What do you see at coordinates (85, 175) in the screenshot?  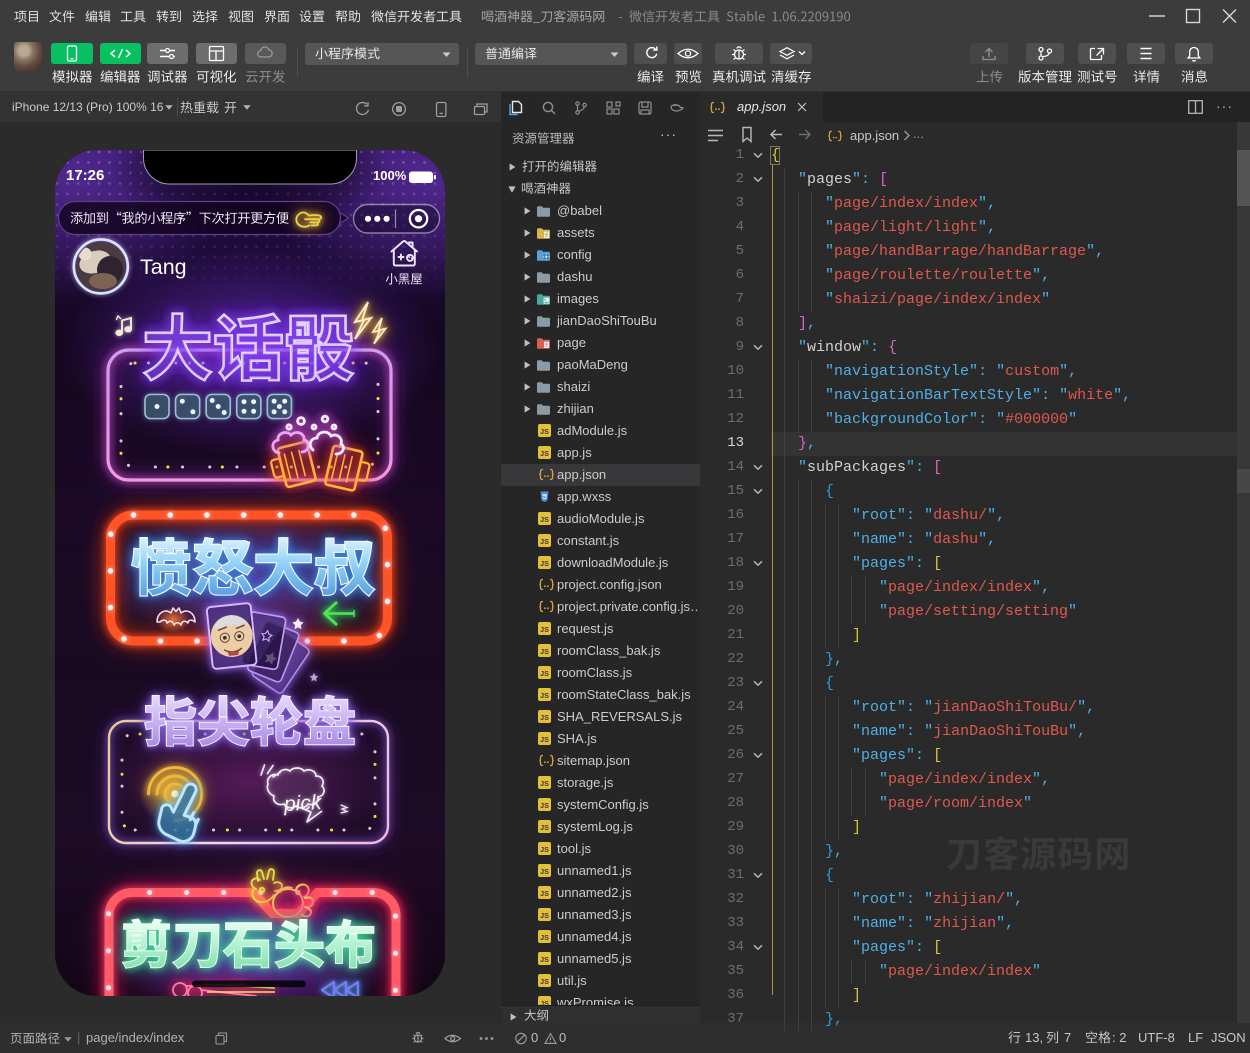 I see `svg-text: 17:26` at bounding box center [85, 175].